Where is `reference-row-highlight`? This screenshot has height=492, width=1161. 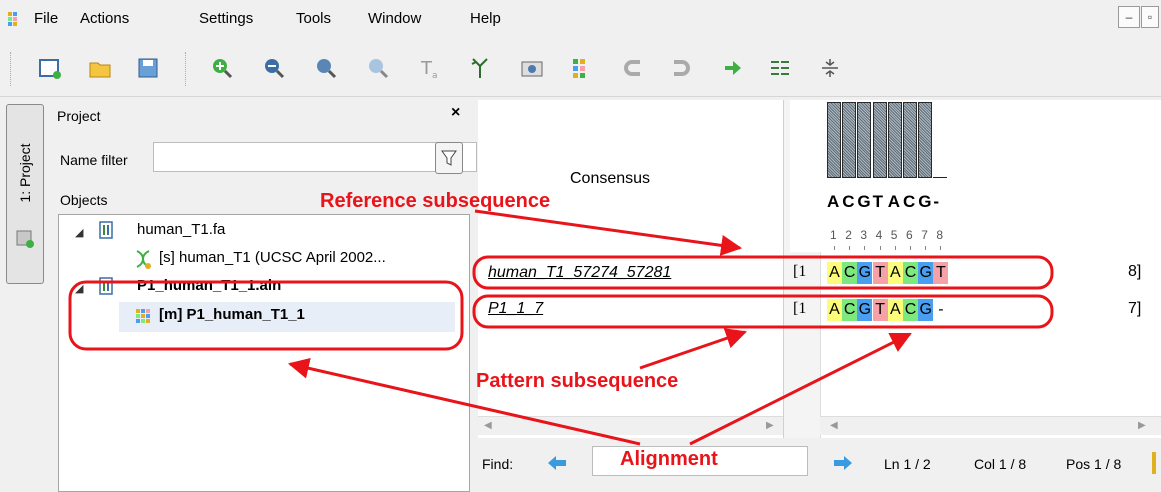
reference-row-highlight is located at coordinates (763, 272).